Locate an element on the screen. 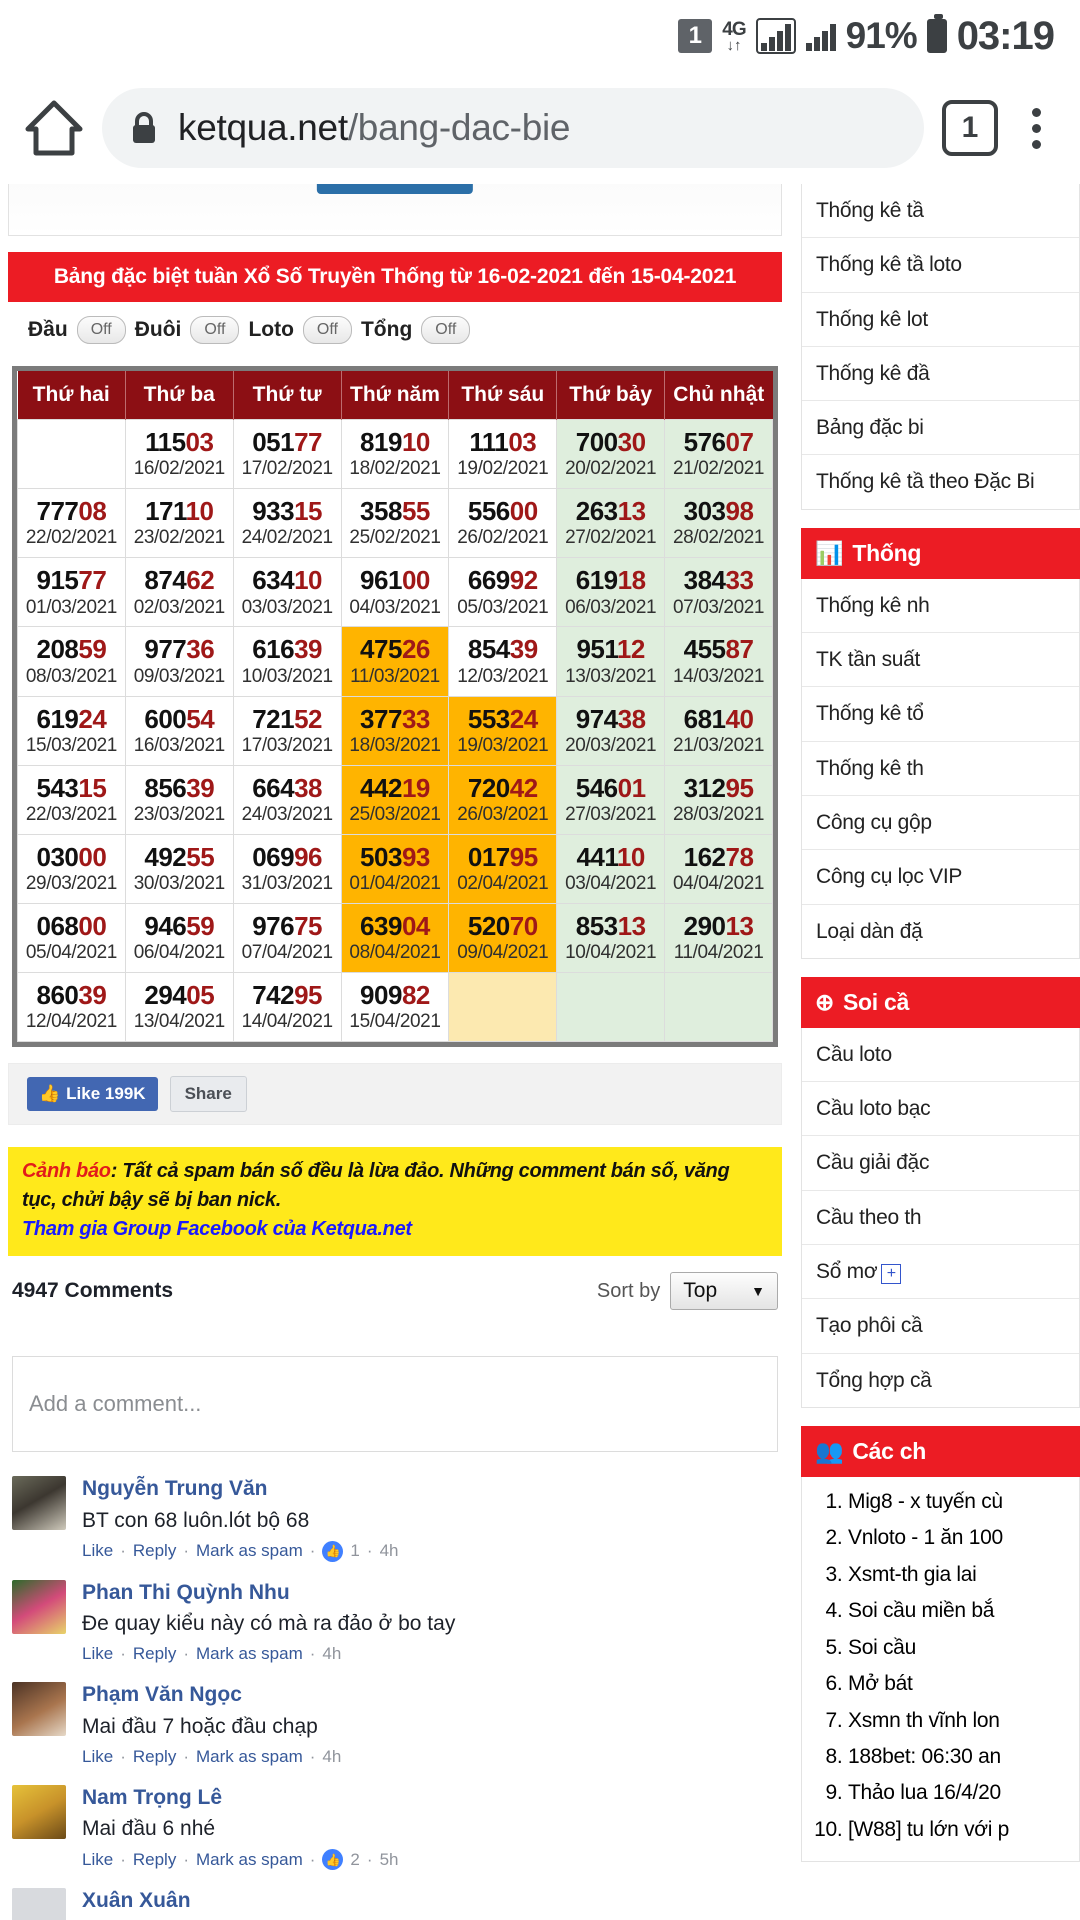 This screenshot has height=1920, width=1080. lottery-number: 97675 is located at coordinates (287, 925).